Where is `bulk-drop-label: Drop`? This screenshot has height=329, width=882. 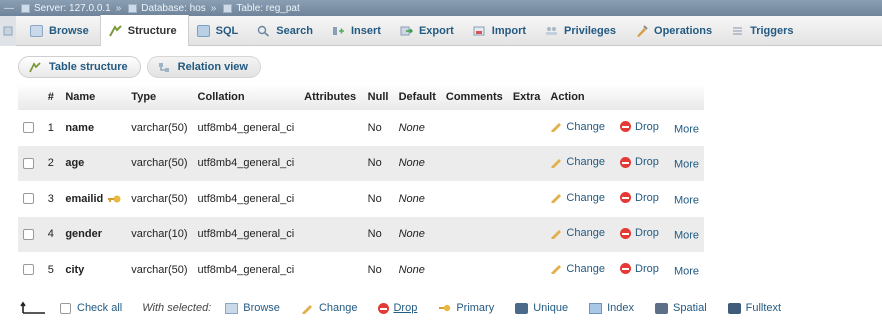
bulk-drop-label: Drop is located at coordinates (405, 308).